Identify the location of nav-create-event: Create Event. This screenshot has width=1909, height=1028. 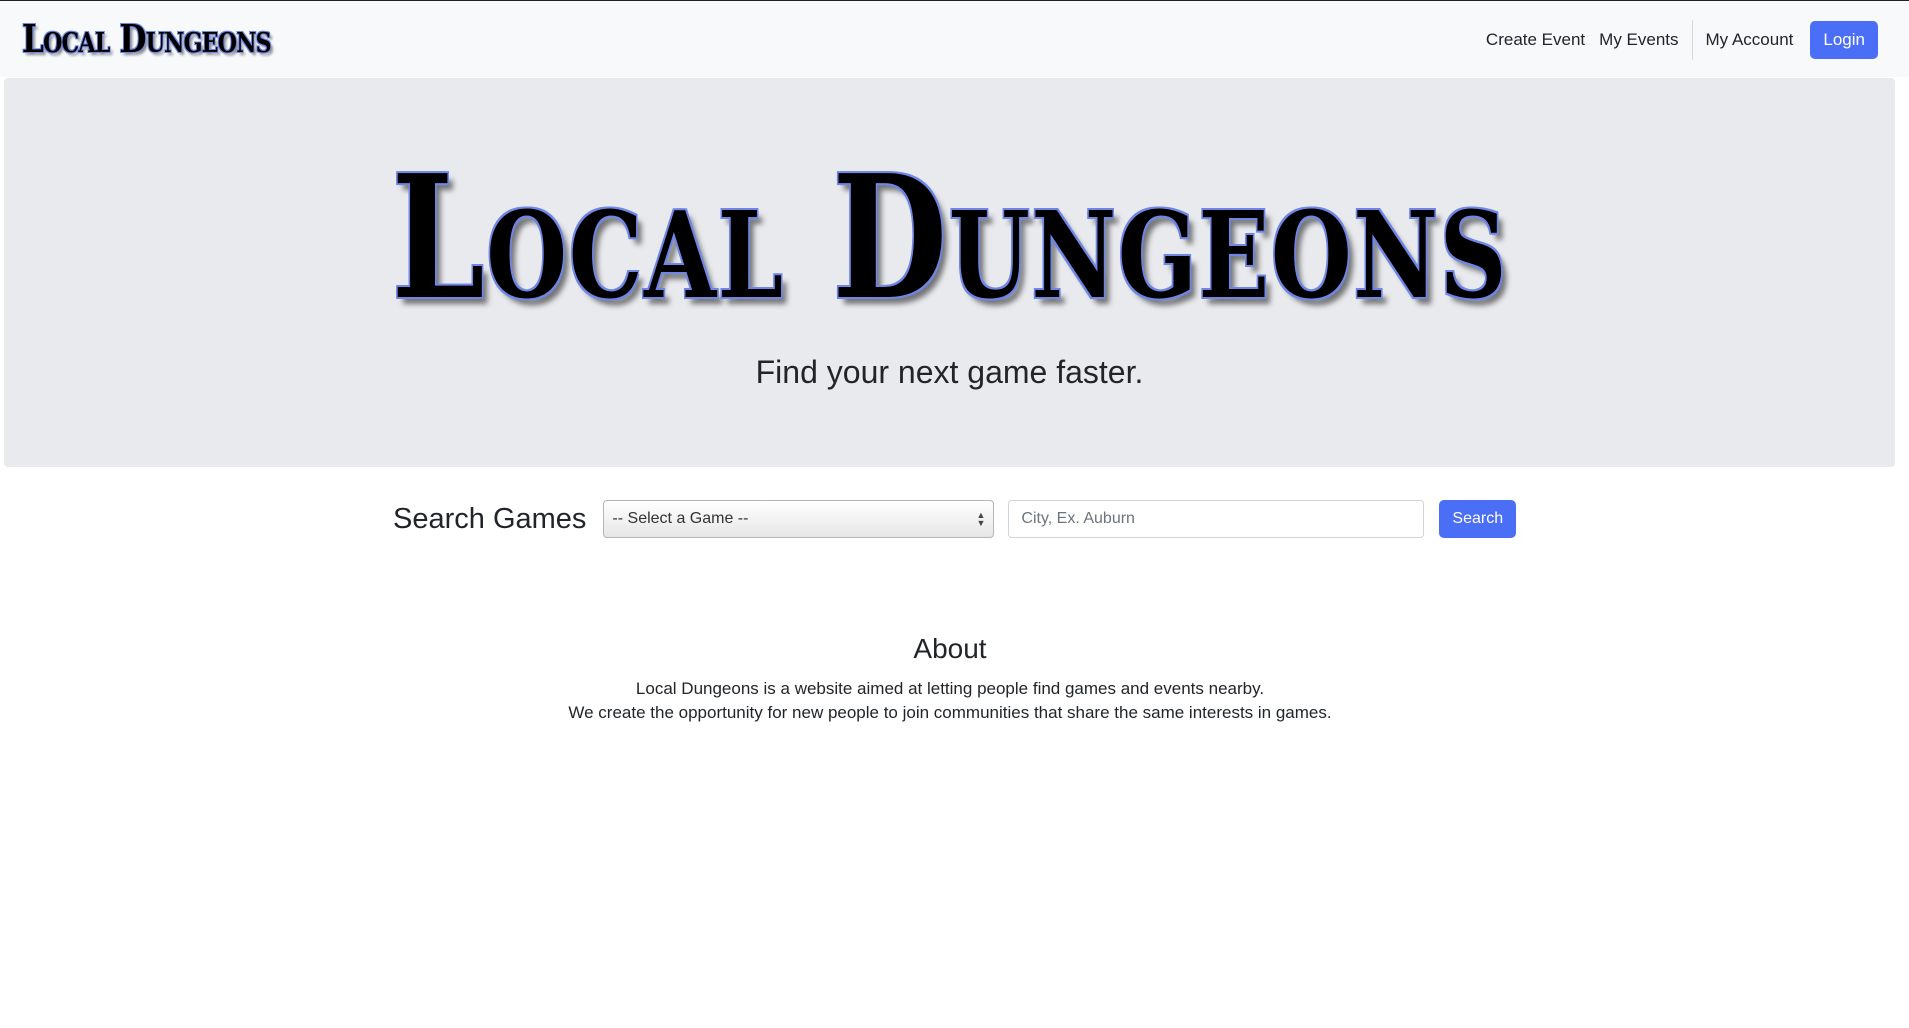
(1535, 40).